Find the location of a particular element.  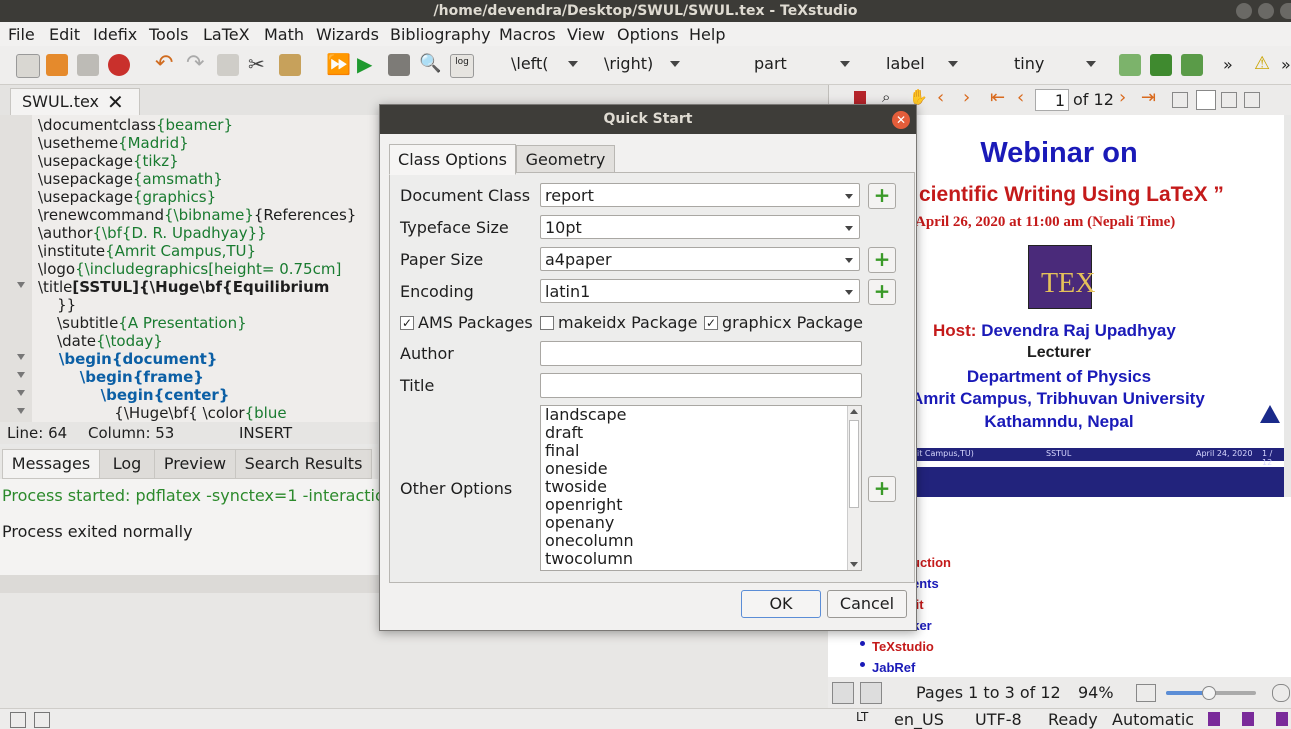

table-icon is located at coordinates (1130, 65).